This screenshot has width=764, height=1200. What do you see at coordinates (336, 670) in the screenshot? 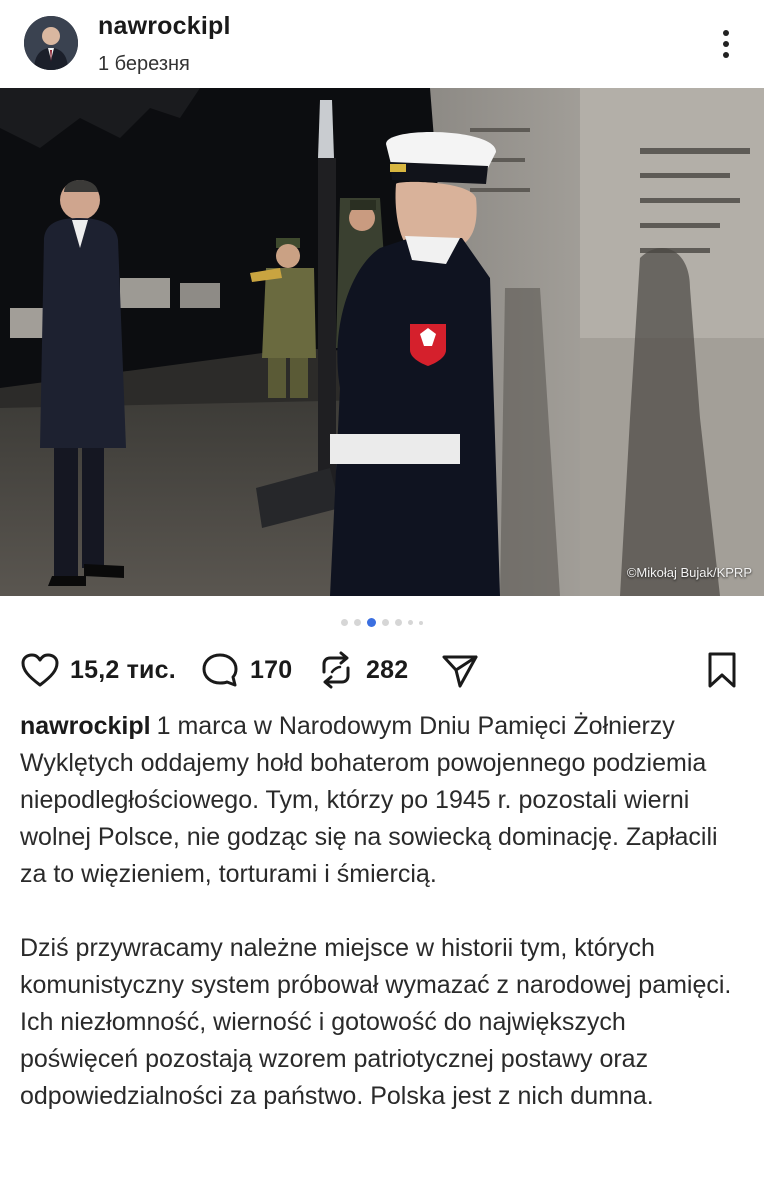
I see `repost-arrows-icon` at bounding box center [336, 670].